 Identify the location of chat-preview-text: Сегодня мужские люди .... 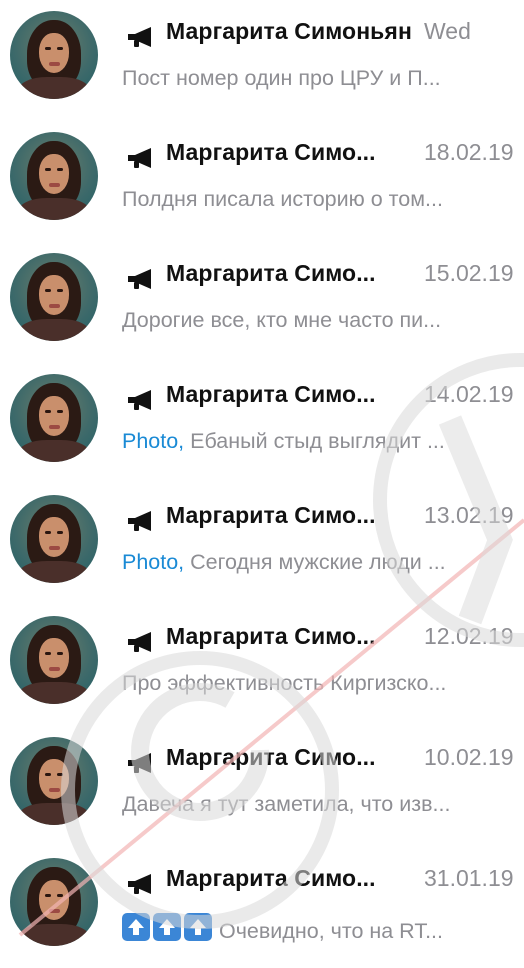
(315, 562).